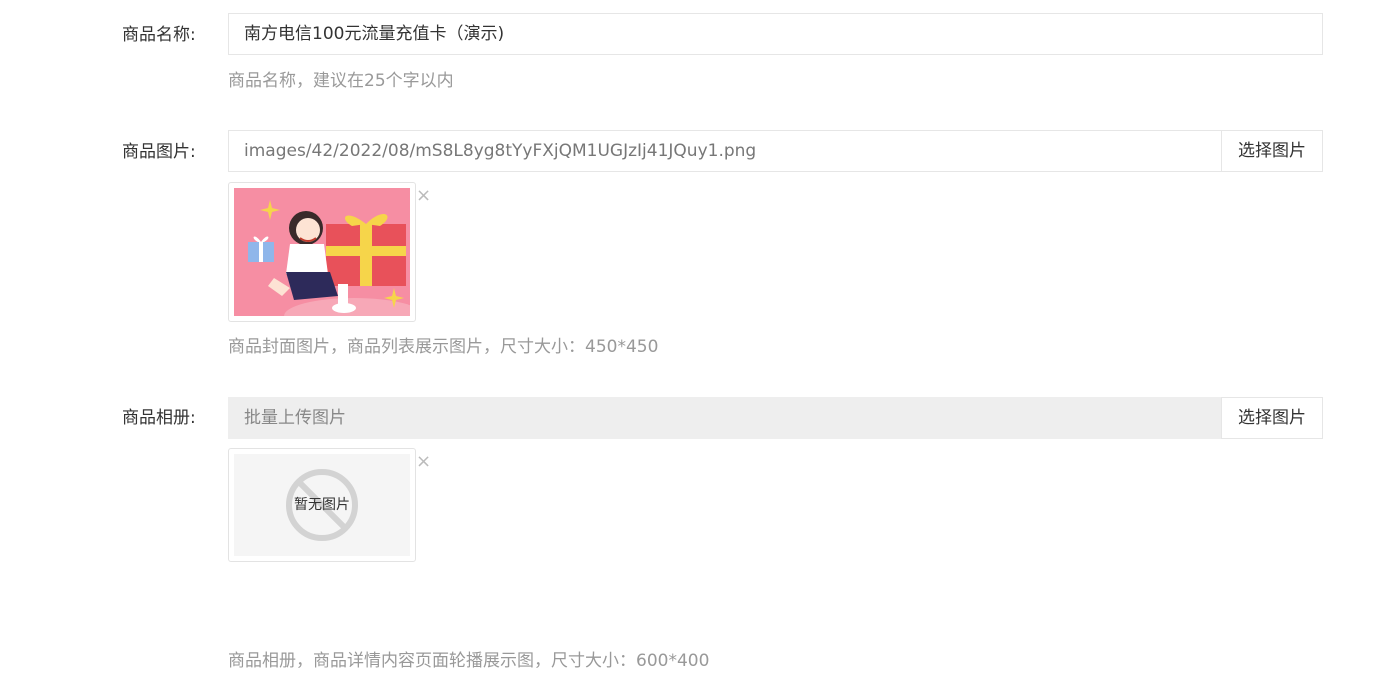 The height and width of the screenshot is (691, 1378). What do you see at coordinates (159, 152) in the screenshot?
I see `product-image-label: 商品图片:` at bounding box center [159, 152].